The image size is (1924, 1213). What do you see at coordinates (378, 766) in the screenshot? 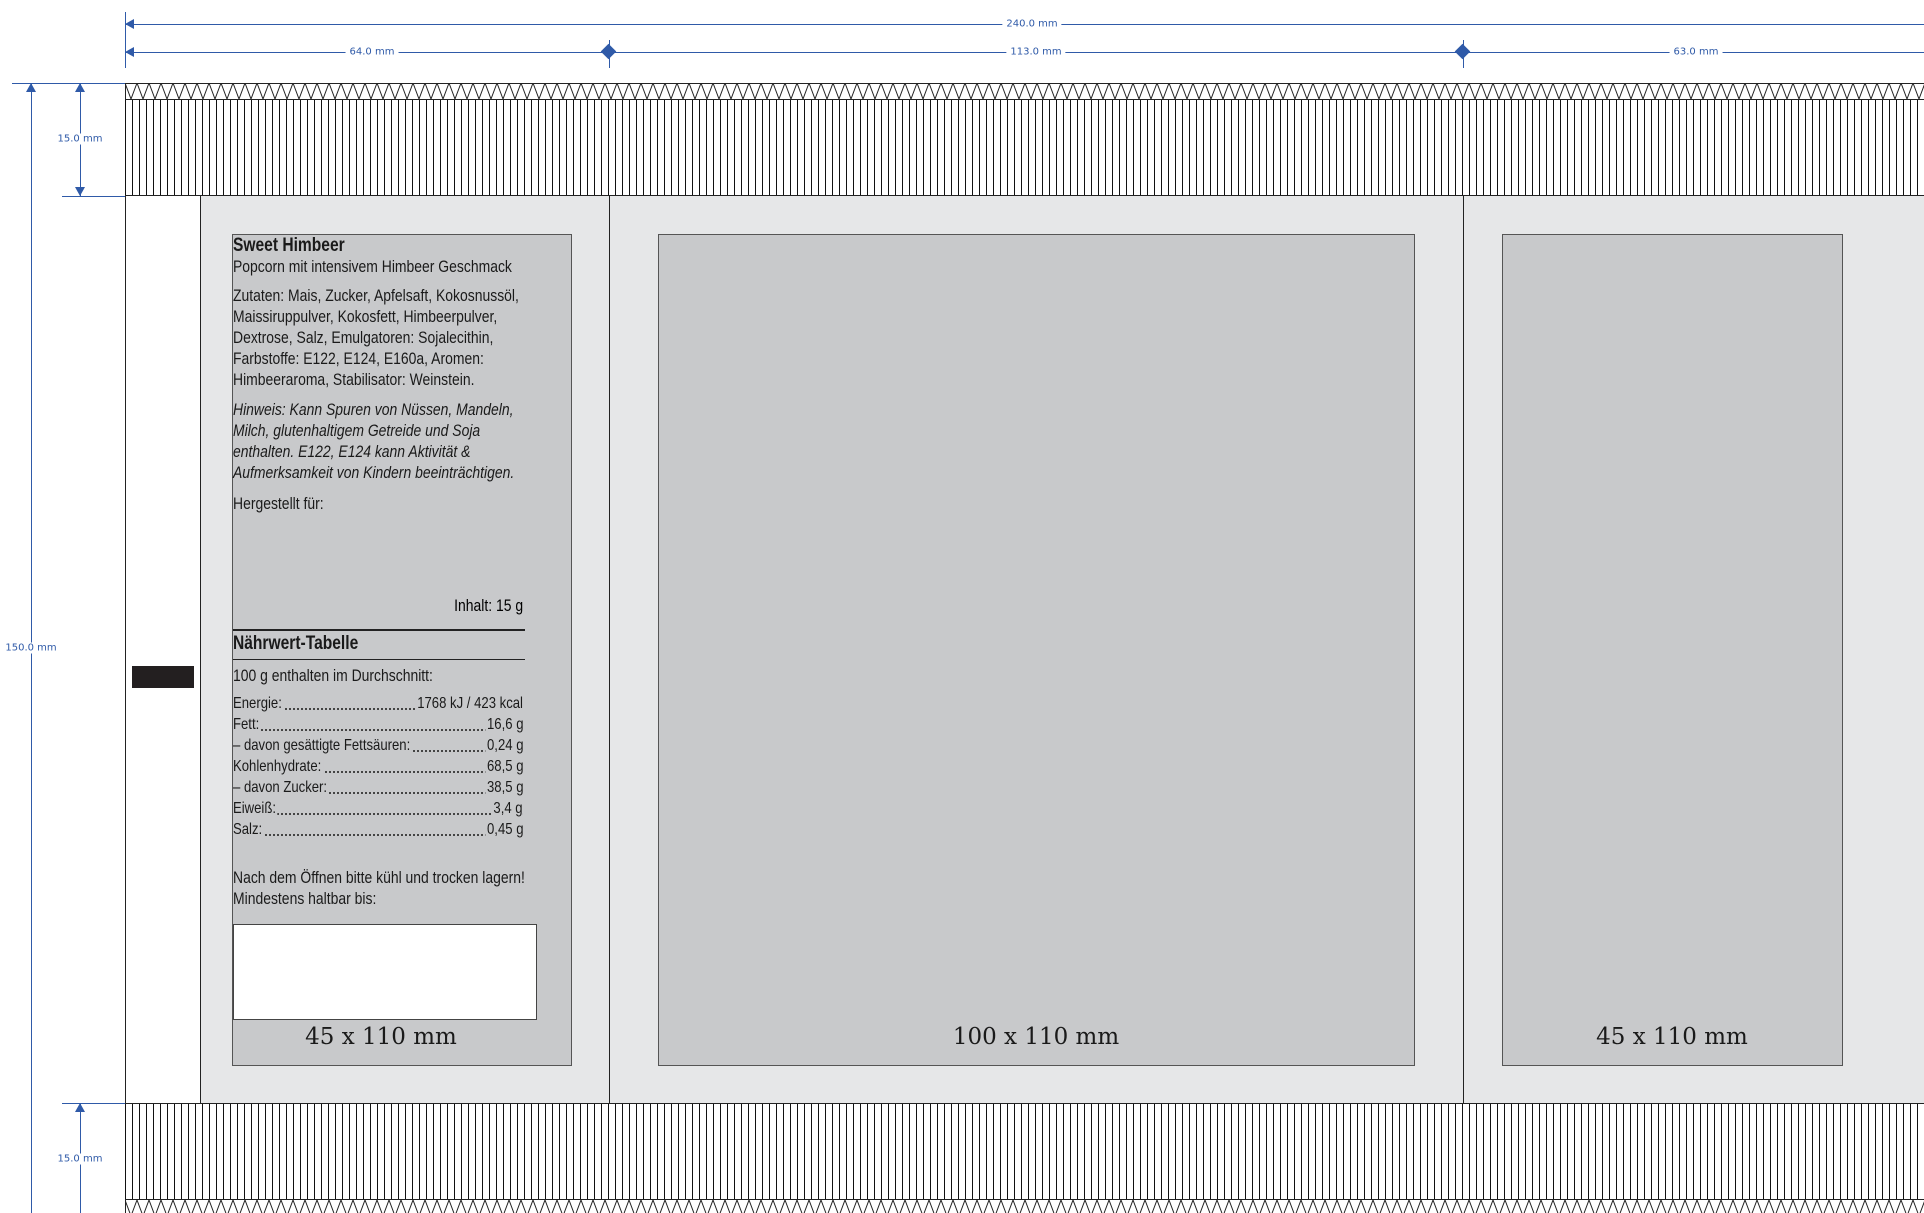
I see `nutrition-row: Kohlenhydrate: 68,5 g` at bounding box center [378, 766].